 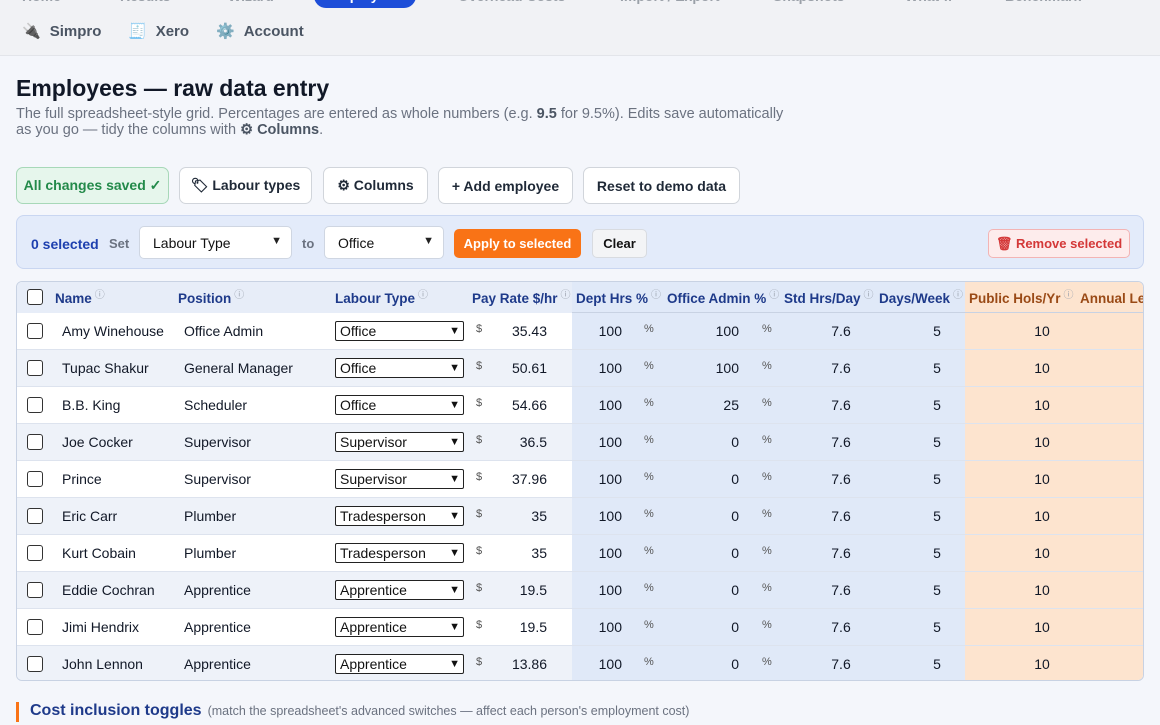 I want to click on office-admin-cell: 100, so click(x=715, y=331).